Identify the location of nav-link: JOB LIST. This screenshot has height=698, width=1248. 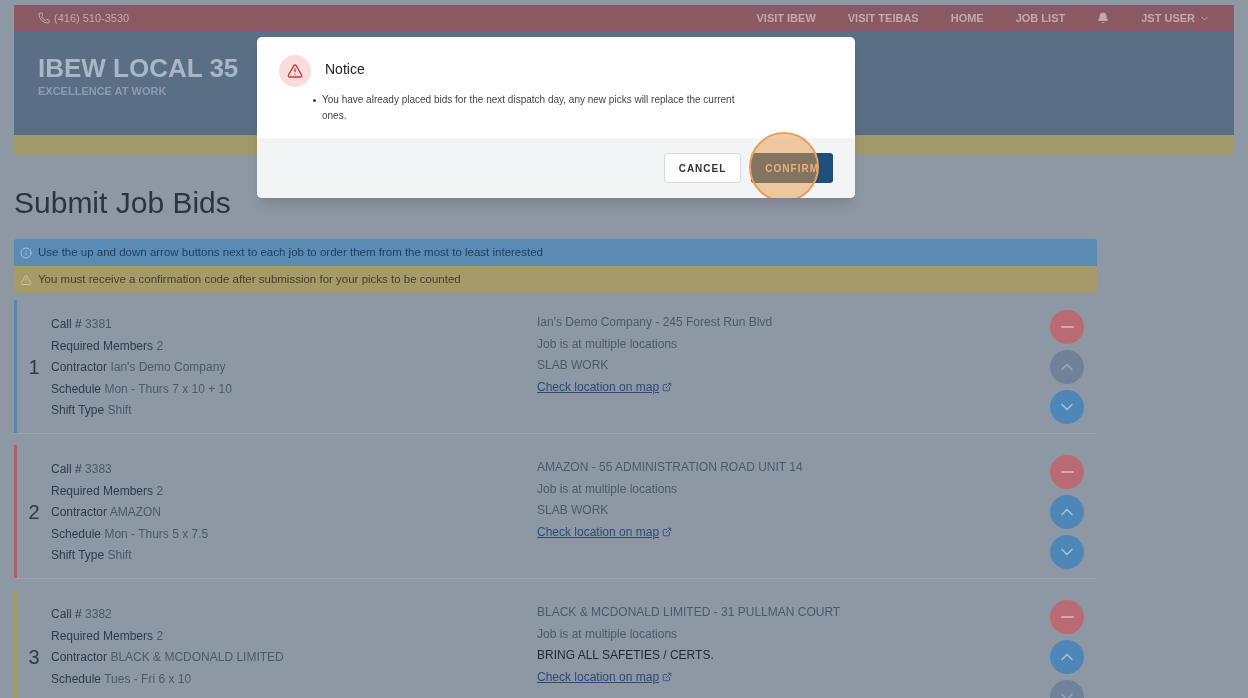
(1040, 18).